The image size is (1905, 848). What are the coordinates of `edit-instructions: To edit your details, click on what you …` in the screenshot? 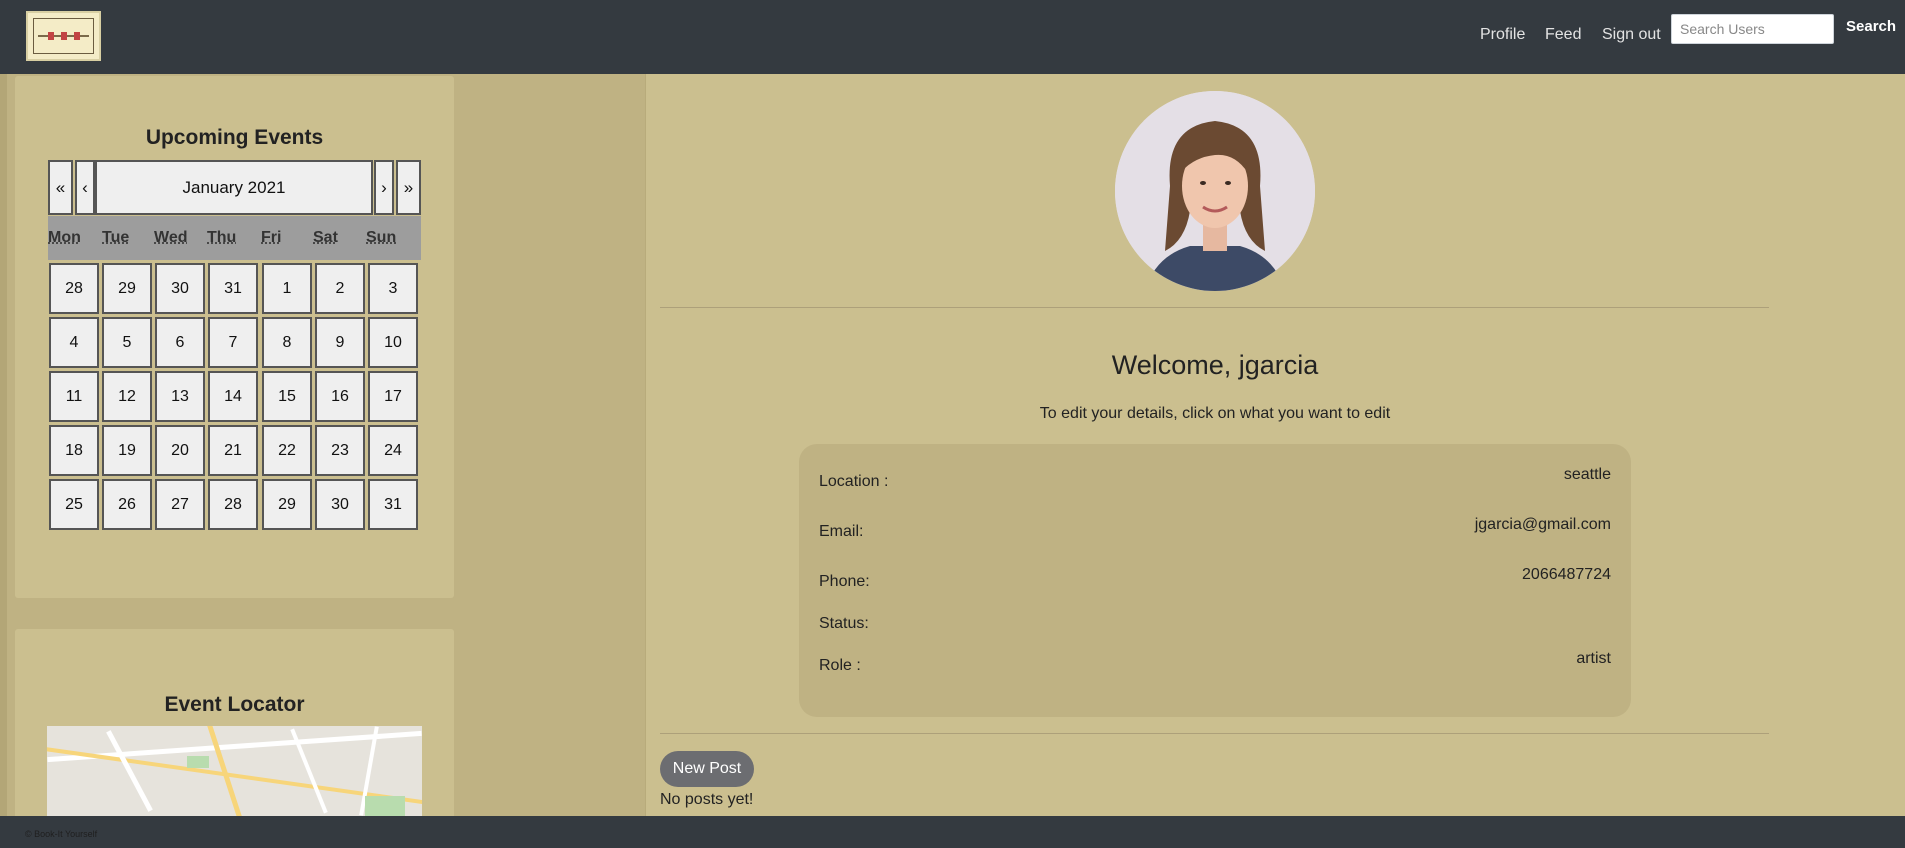 It's located at (1215, 413).